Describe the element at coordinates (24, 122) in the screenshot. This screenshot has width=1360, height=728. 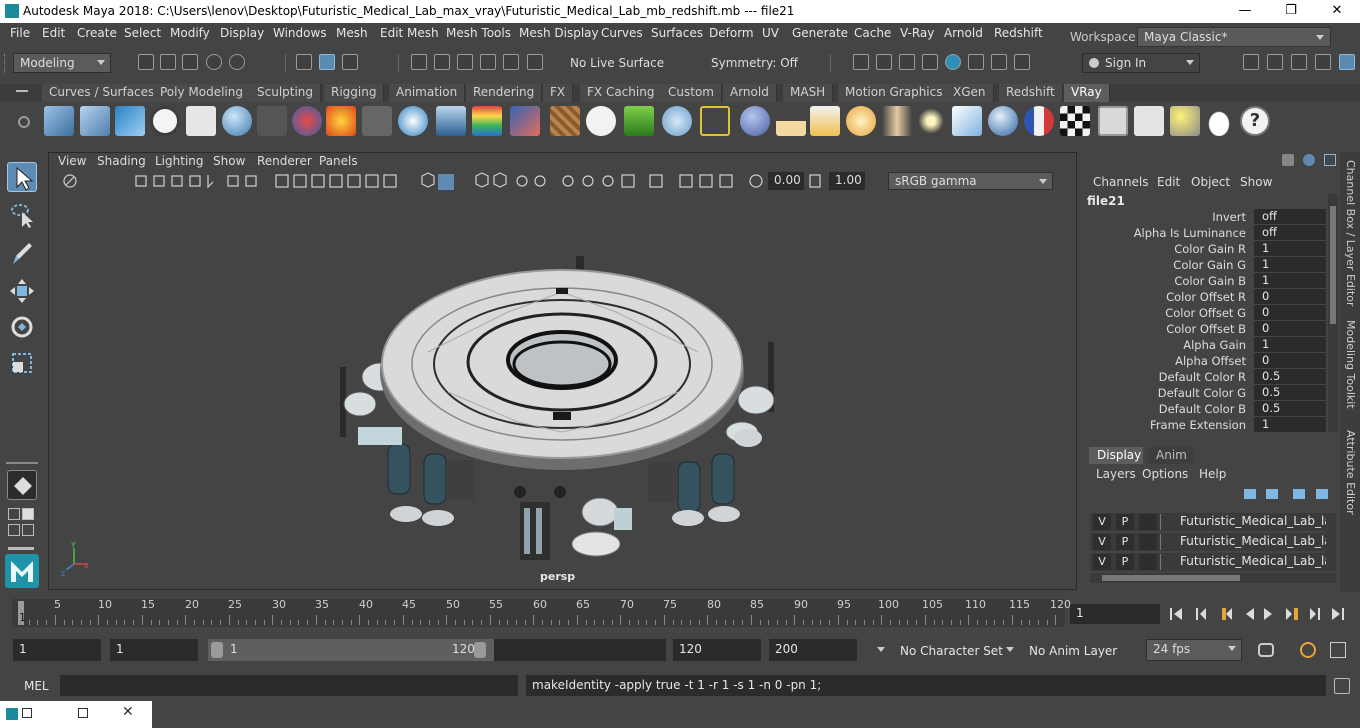
I see `gear-icon` at that location.